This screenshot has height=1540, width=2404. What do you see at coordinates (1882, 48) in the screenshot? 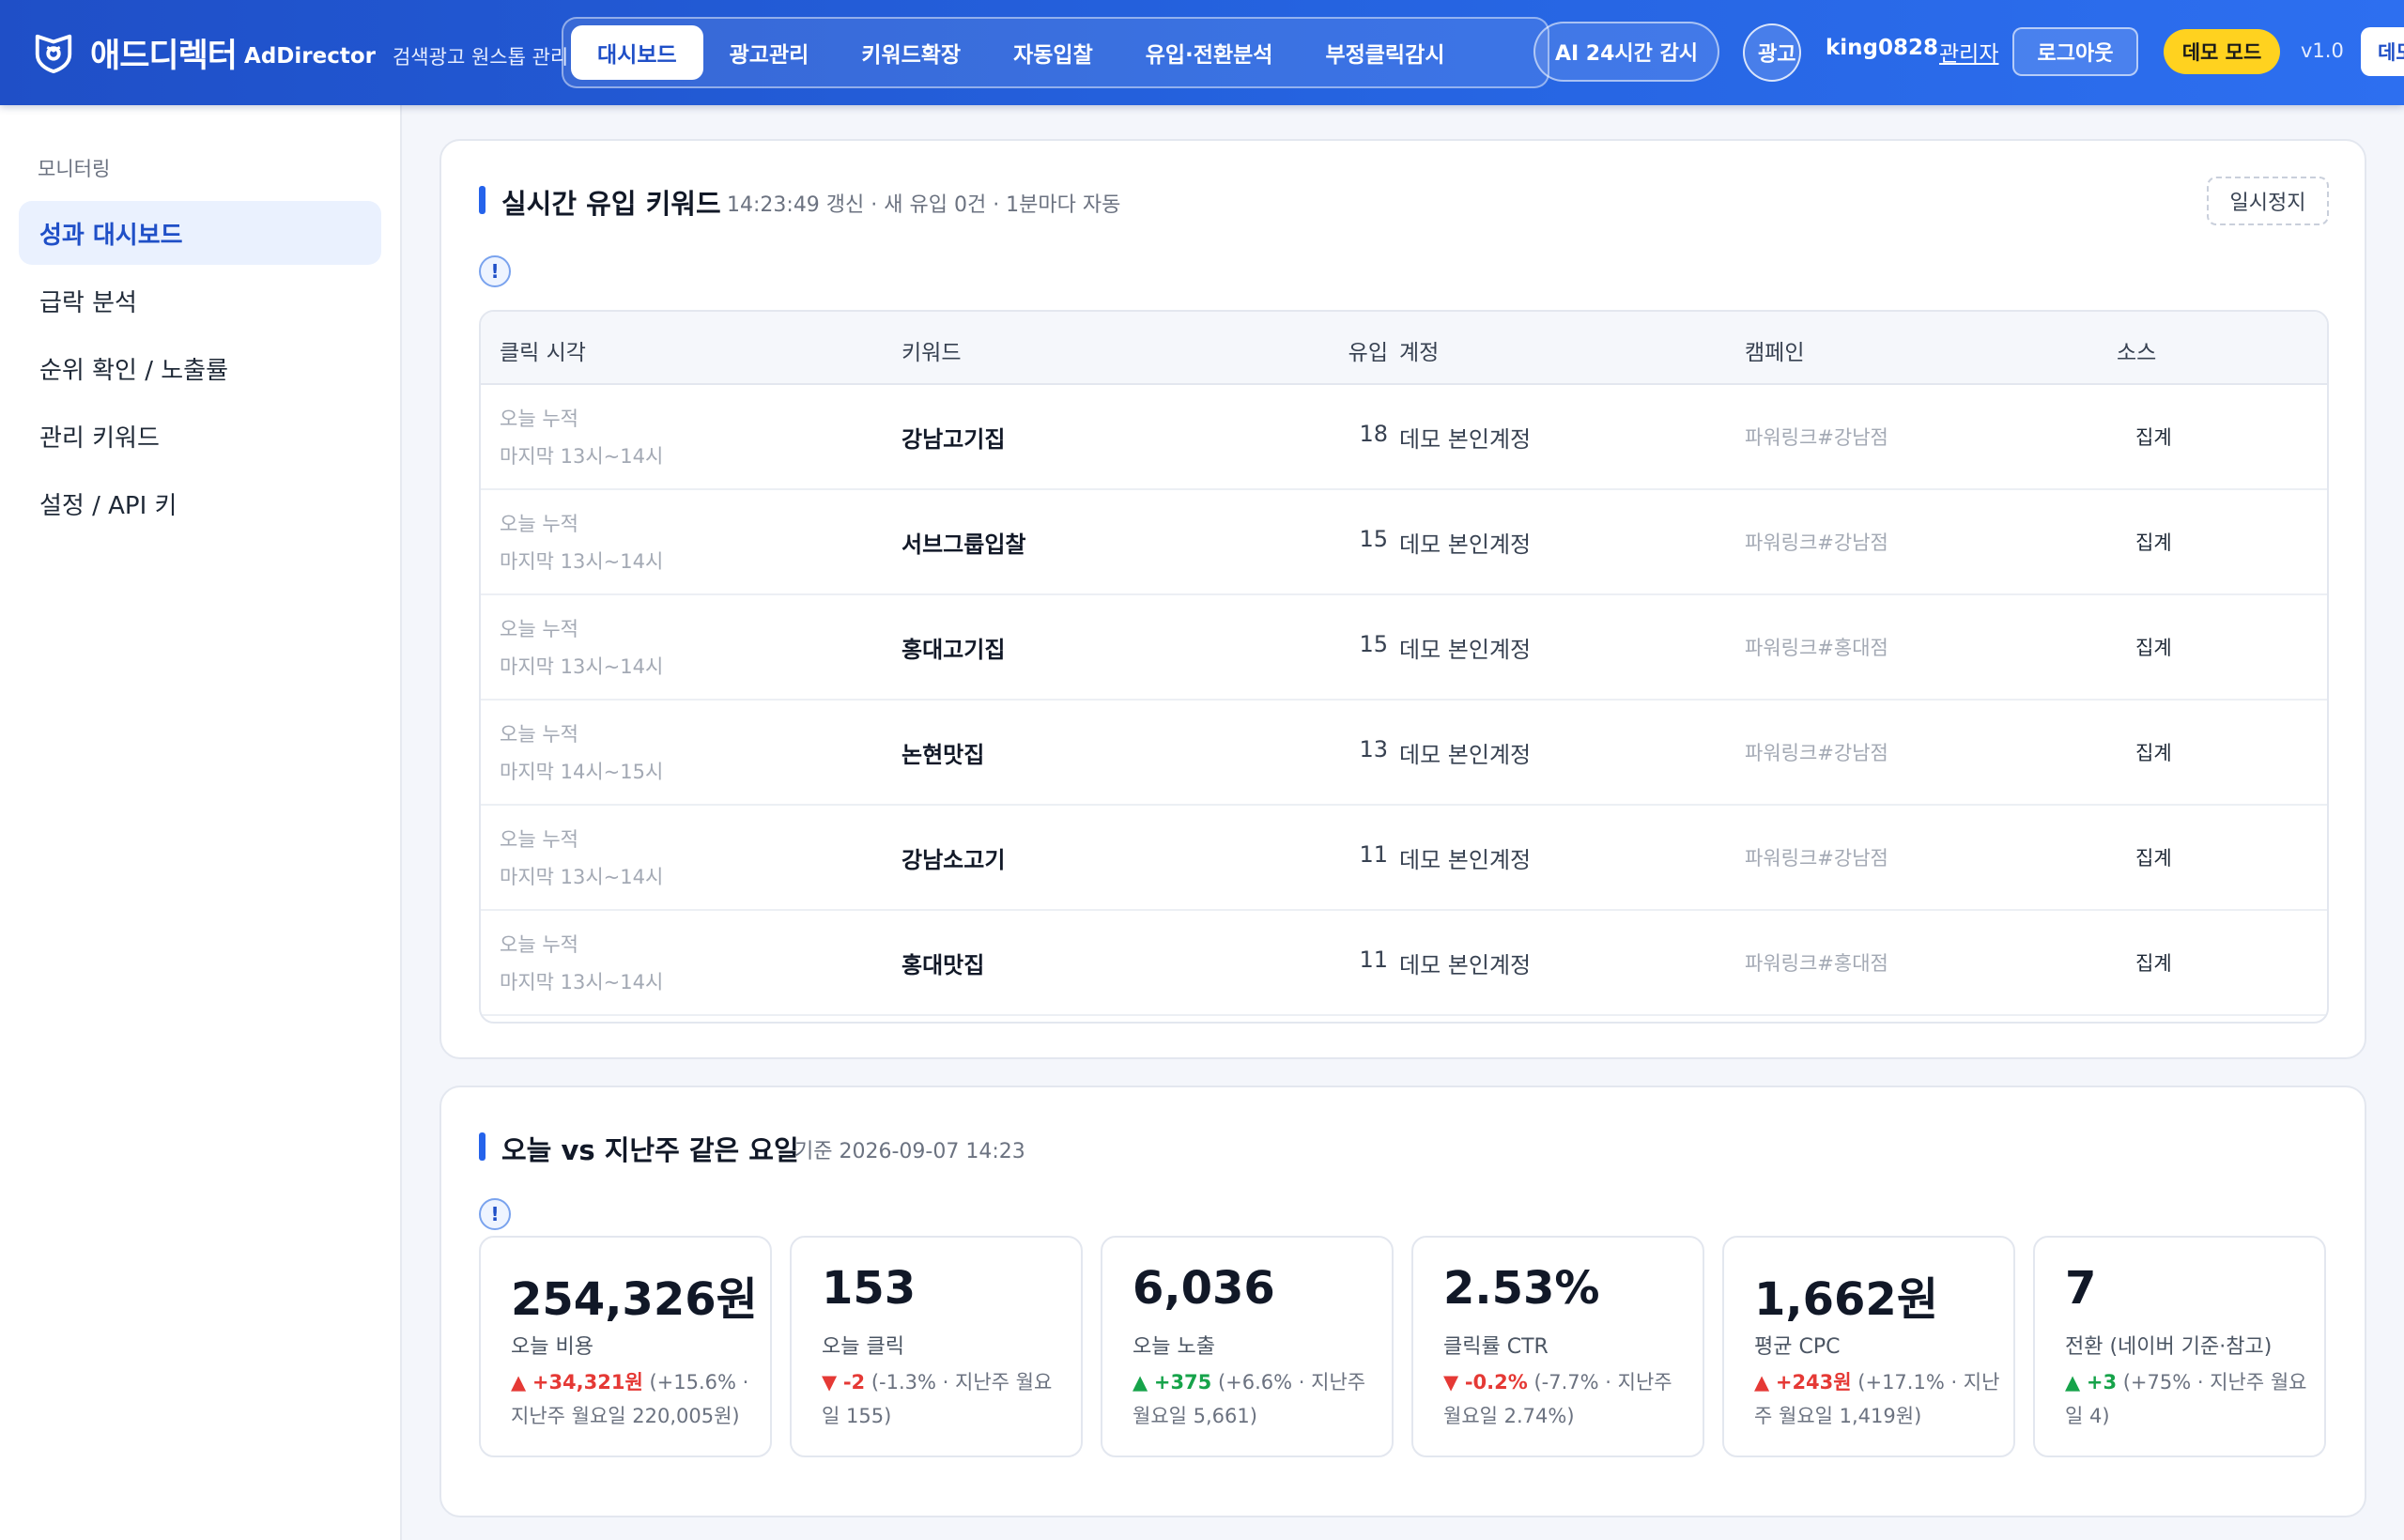
I see `username: king0828` at bounding box center [1882, 48].